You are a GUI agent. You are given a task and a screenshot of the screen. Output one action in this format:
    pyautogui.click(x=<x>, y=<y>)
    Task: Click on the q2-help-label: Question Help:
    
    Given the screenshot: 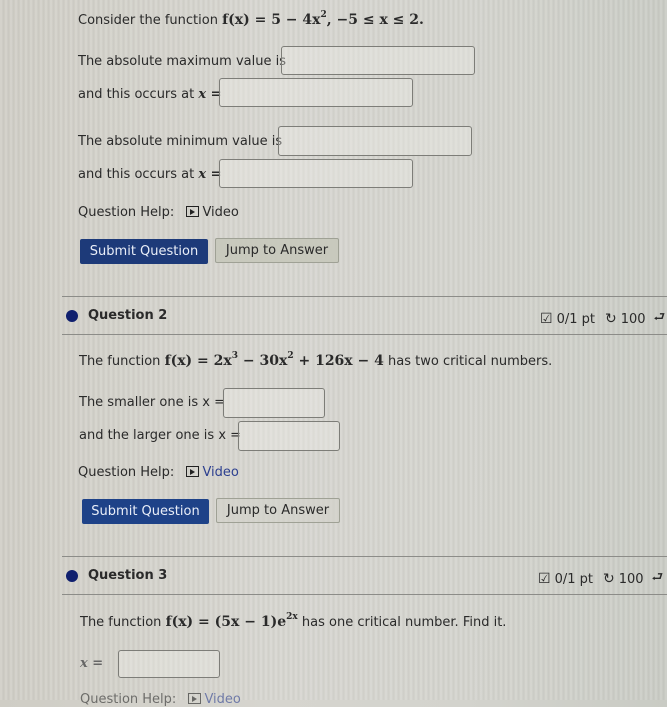 What is the action you would take?
    pyautogui.click(x=126, y=472)
    